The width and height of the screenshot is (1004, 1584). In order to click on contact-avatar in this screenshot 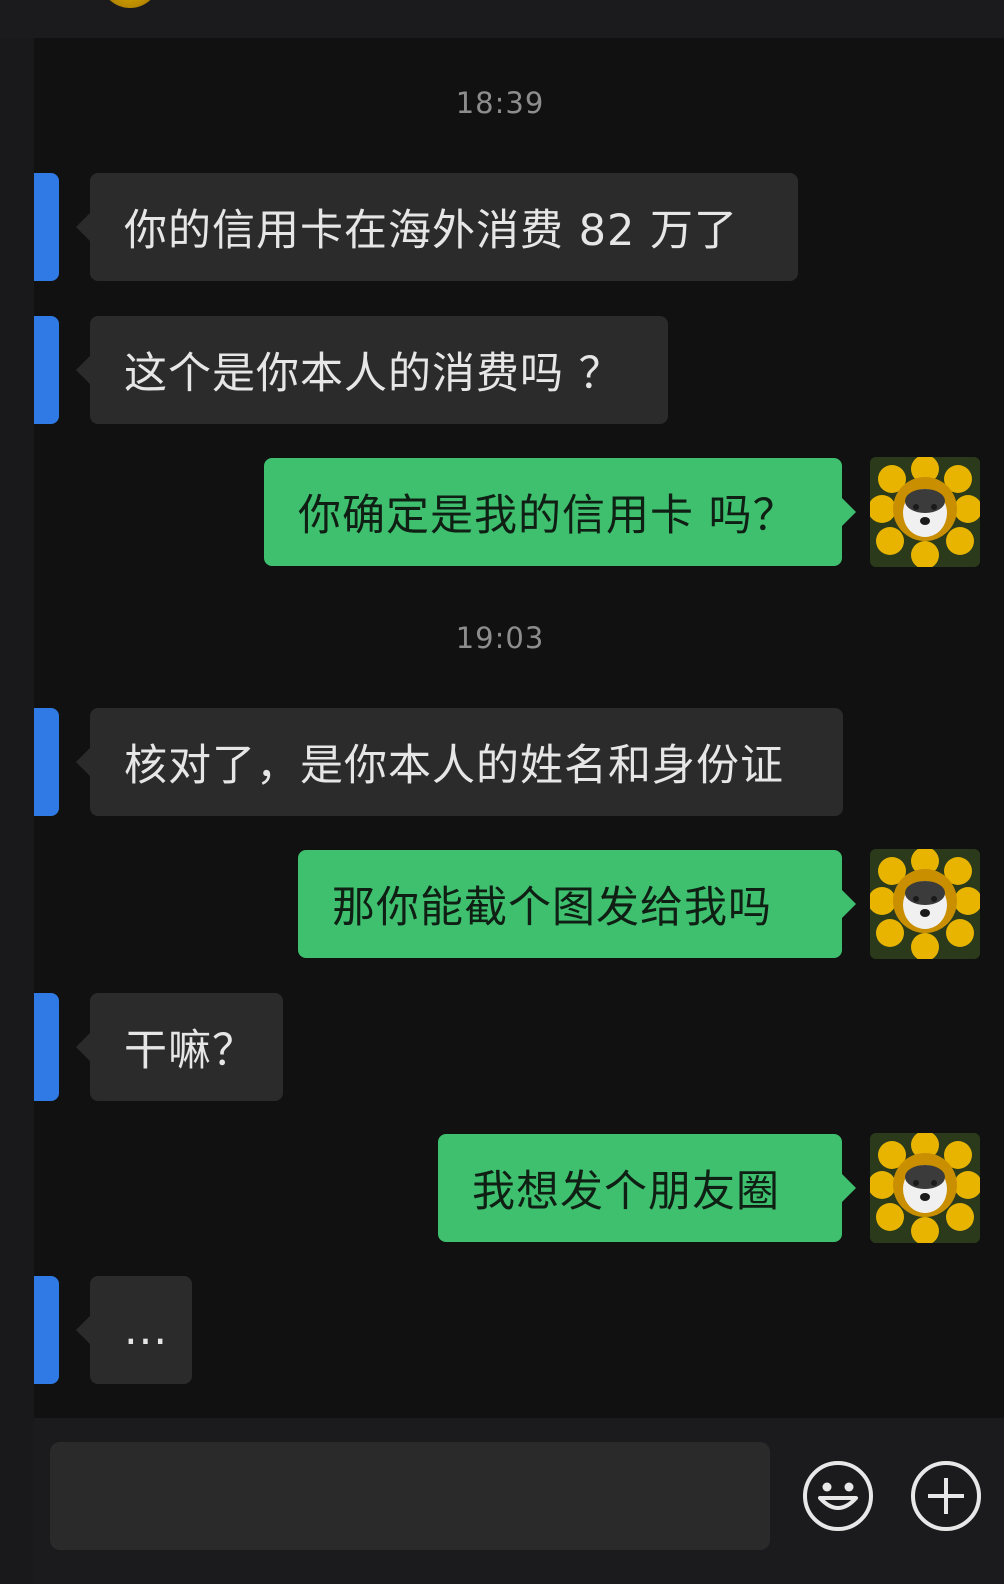, I will do `click(130, 4)`.